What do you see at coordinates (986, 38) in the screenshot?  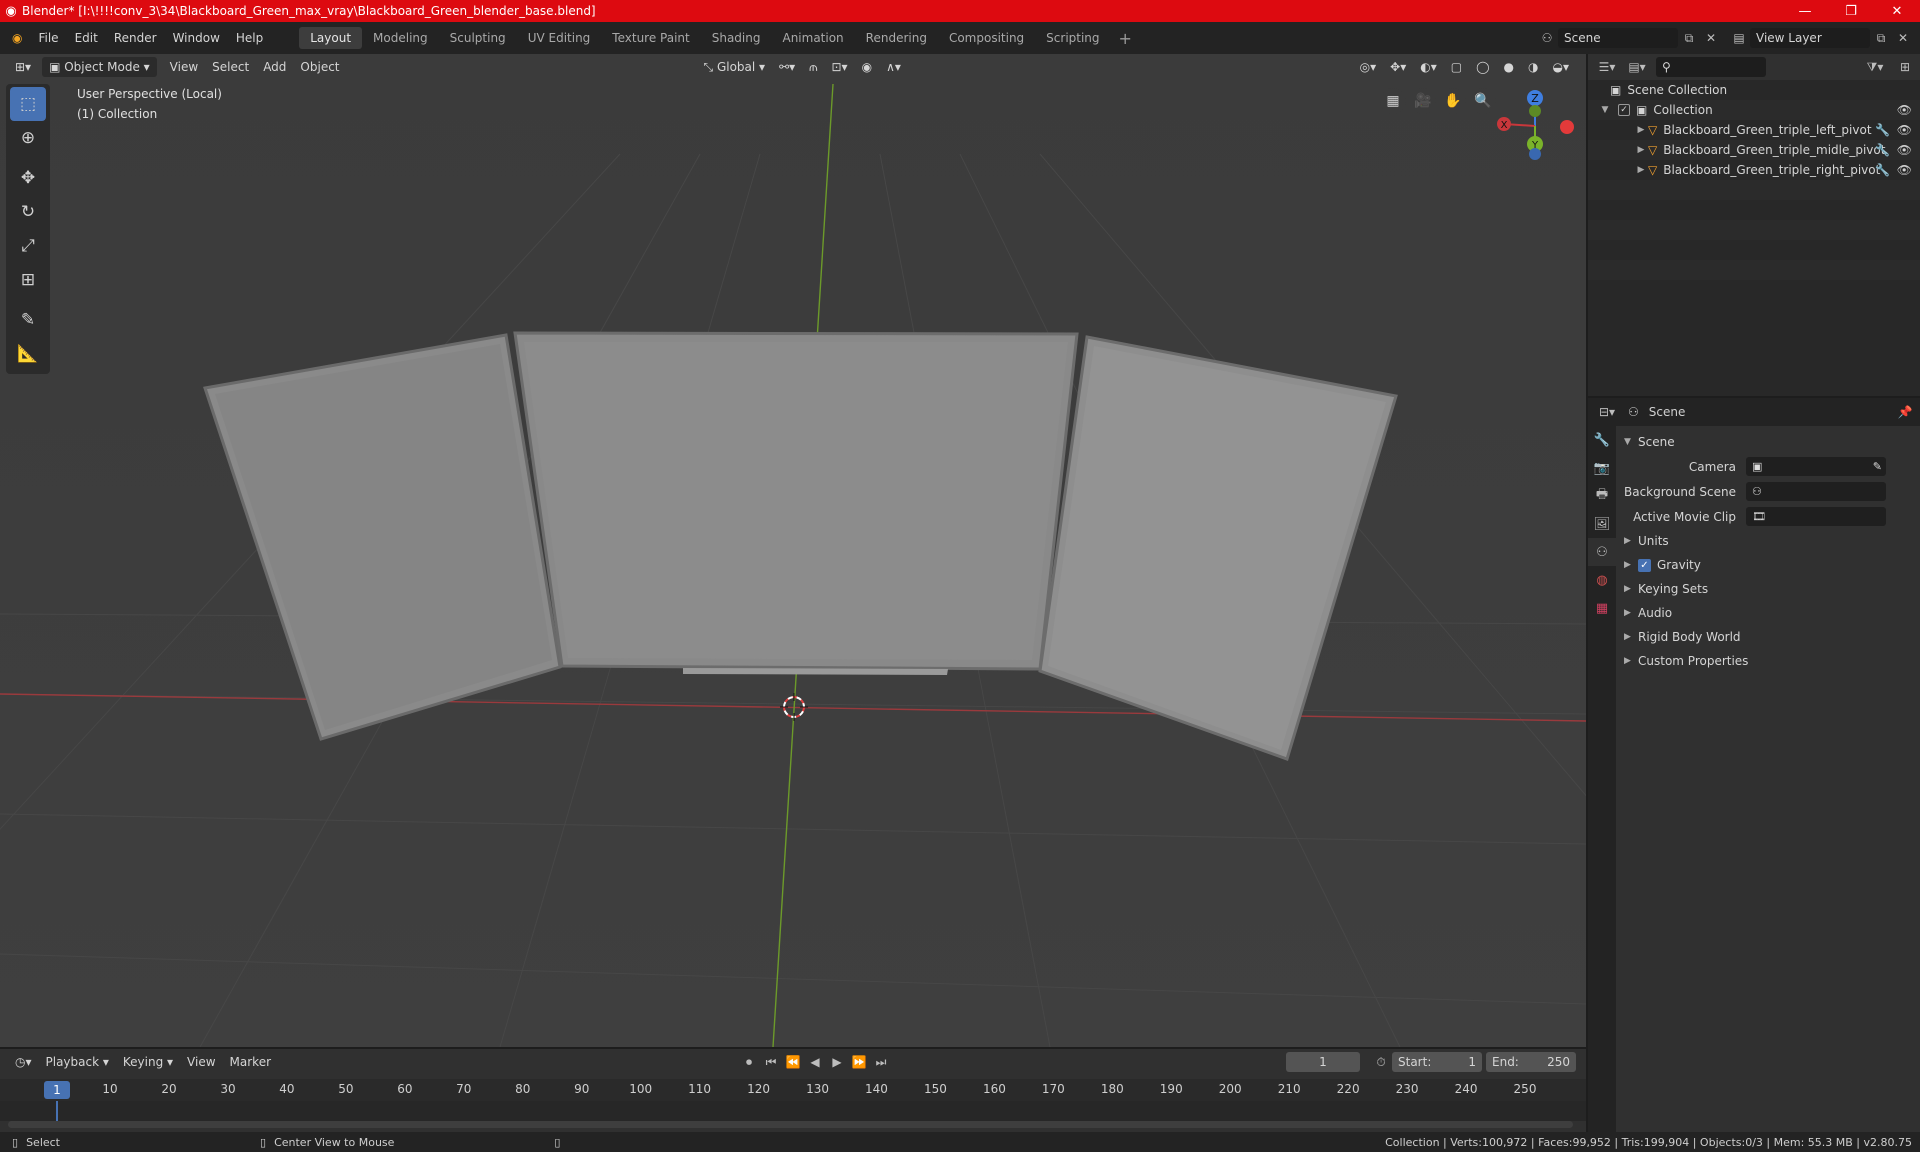 I see `tab-compositing: Compositing` at bounding box center [986, 38].